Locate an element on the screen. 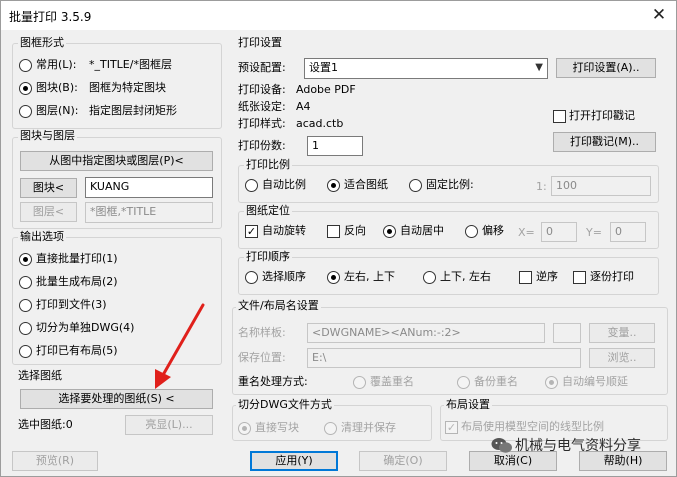 This screenshot has height=477, width=677. auto-rotate-checkbox: ✓ is located at coordinates (251, 231).